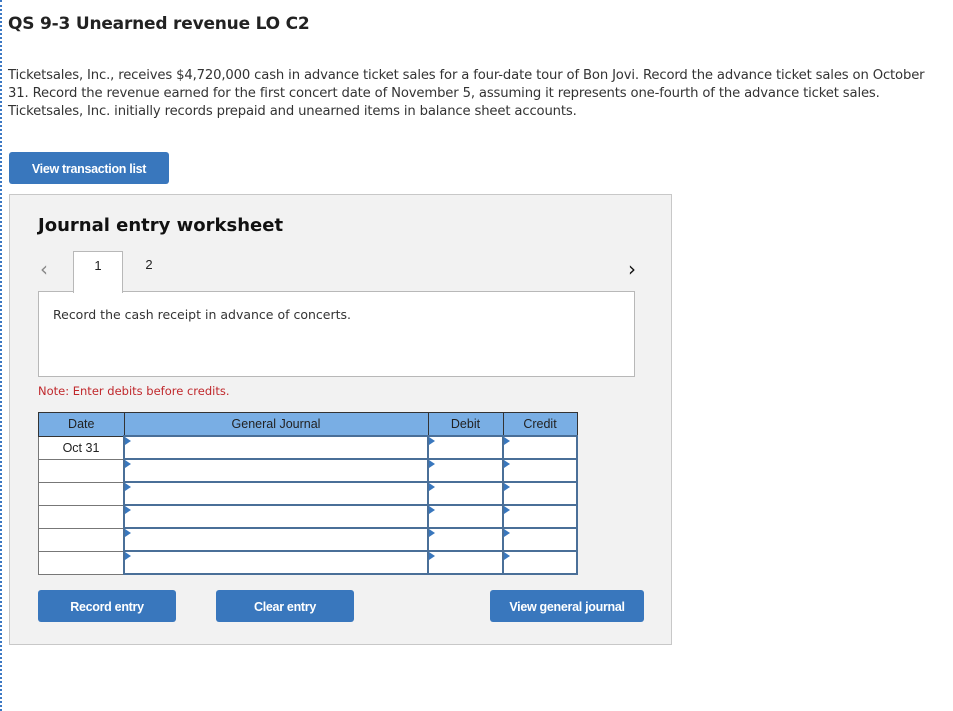 The width and height of the screenshot is (953, 711). Describe the element at coordinates (1, 355) in the screenshot. I see `page-left-border` at that location.